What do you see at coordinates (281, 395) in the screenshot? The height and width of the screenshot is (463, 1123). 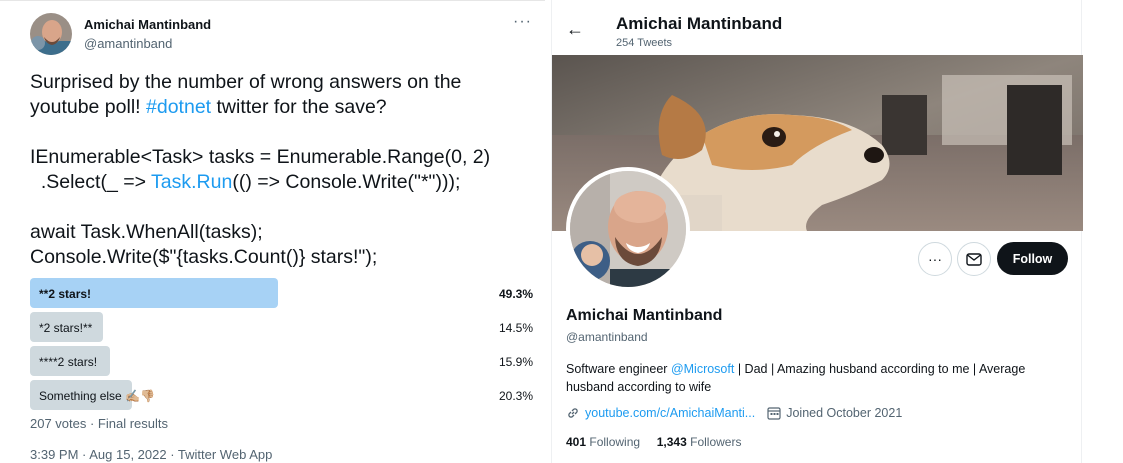 I see `poll-option: Something else ✍🏼👎🏼 20.3%` at bounding box center [281, 395].